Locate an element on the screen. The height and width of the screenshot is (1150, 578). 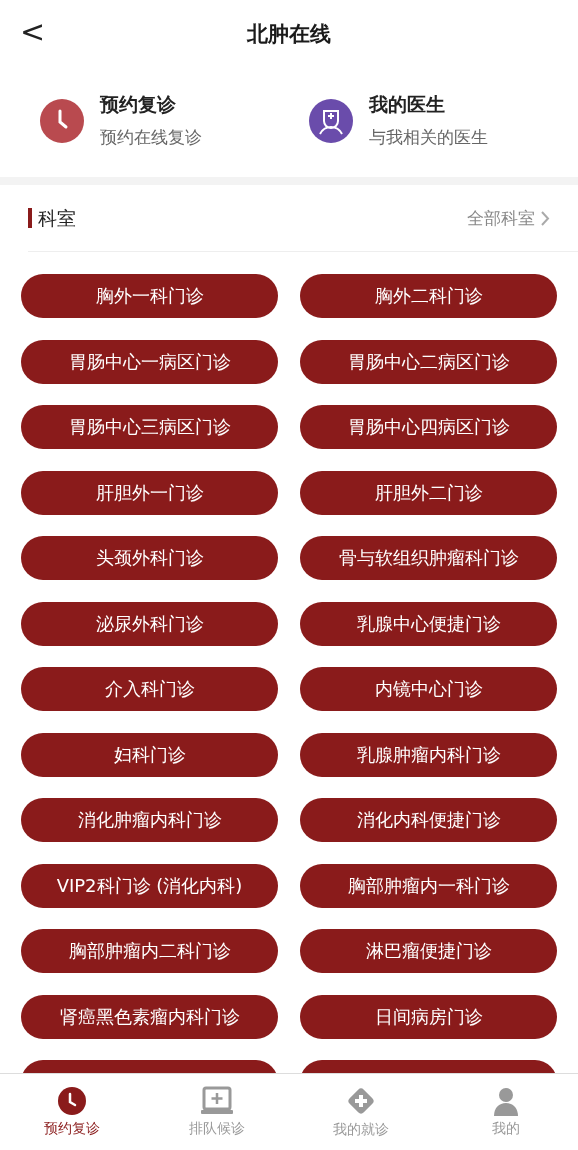
department-button: 日间病房门诊 is located at coordinates (428, 1016).